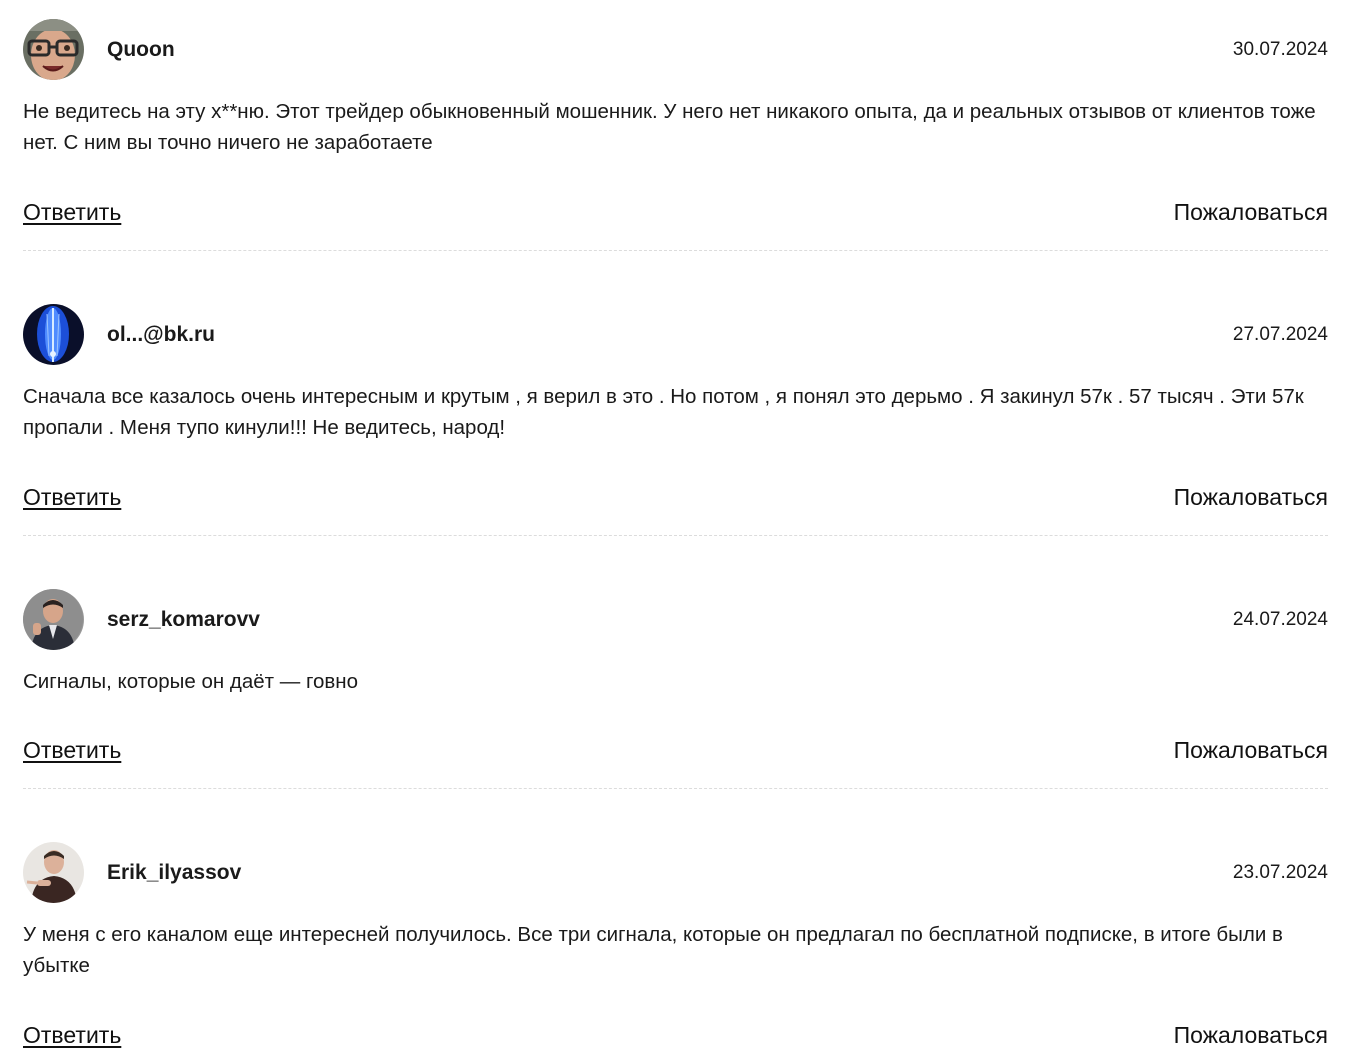  Describe the element at coordinates (53, 872) in the screenshot. I see `avatar-man-pointing-icon` at that location.